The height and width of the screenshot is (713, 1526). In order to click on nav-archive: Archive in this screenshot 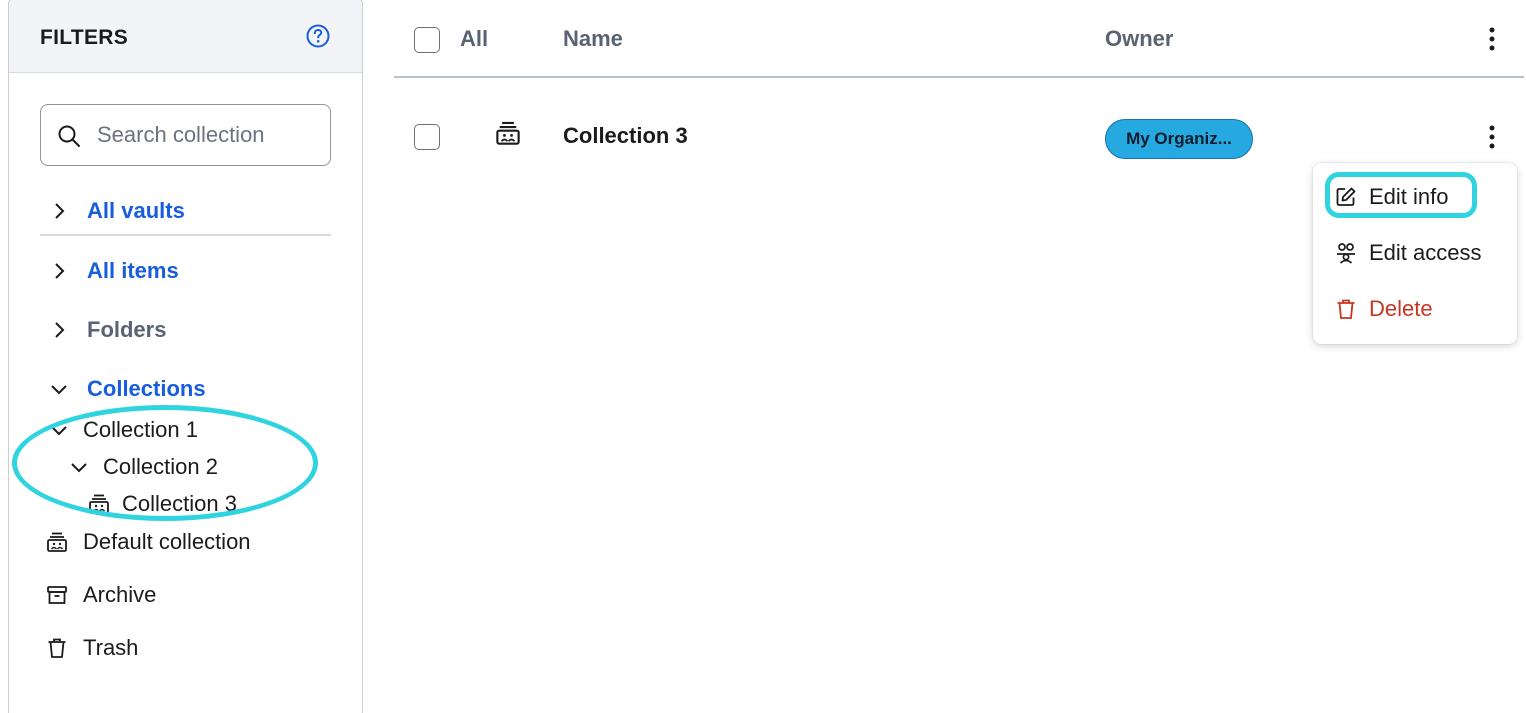, I will do `click(101, 595)`.